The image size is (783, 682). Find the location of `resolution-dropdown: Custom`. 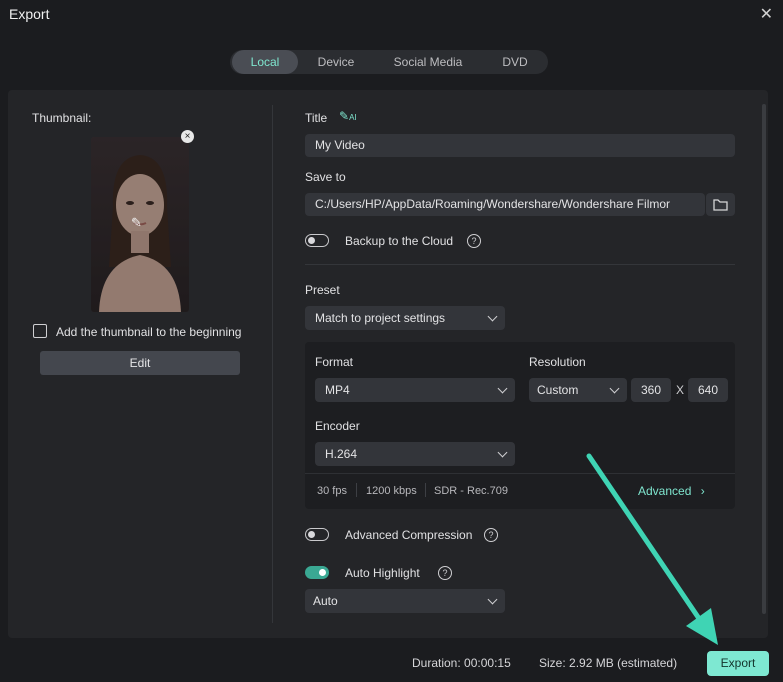

resolution-dropdown: Custom is located at coordinates (578, 390).